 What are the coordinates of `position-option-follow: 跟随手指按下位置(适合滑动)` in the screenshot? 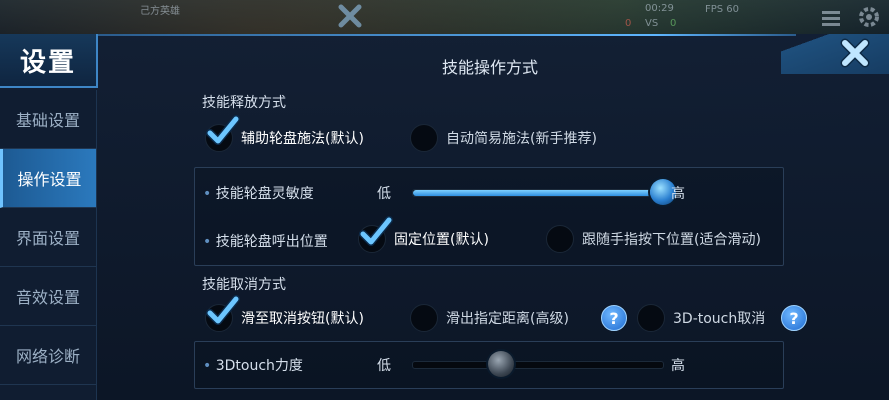 It's located at (653, 239).